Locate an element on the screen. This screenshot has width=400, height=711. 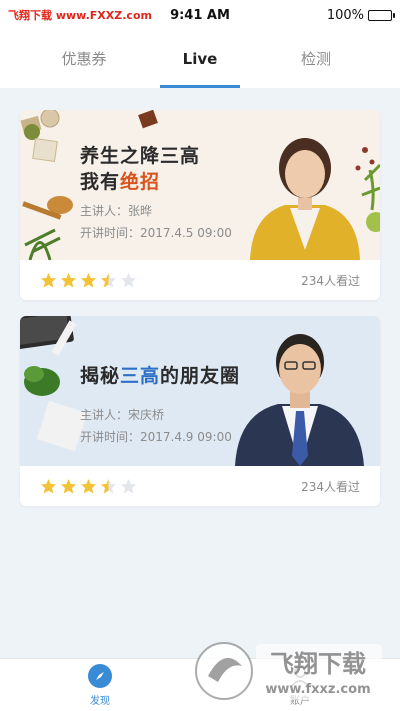
lecturer-label: 主讲人：宋庆桥 is located at coordinates (122, 415).